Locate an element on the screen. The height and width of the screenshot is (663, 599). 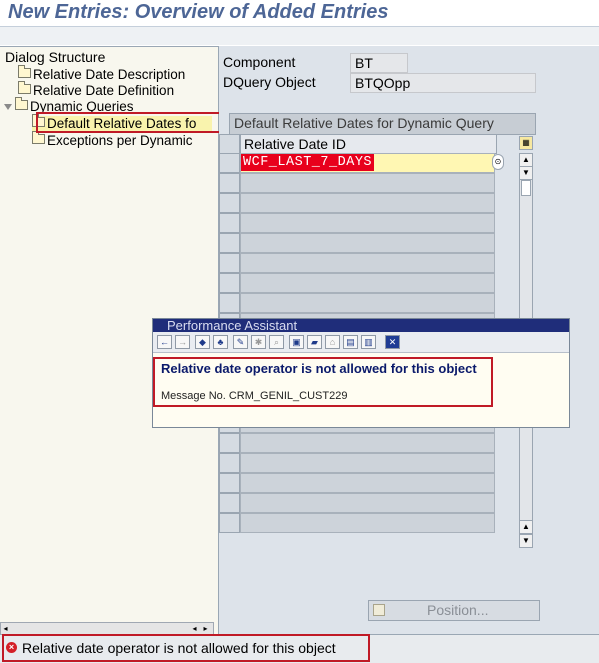
save-icon: ▥ is located at coordinates (368, 342).